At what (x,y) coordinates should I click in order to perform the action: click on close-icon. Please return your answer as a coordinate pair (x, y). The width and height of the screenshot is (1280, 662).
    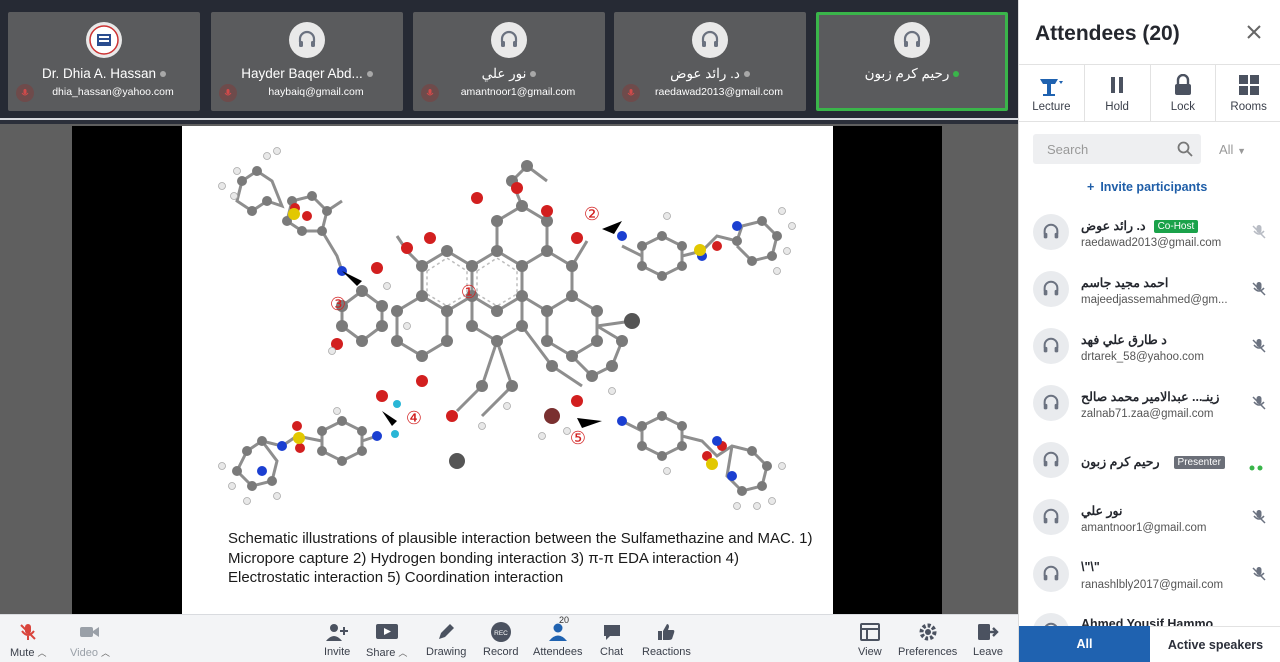
    Looking at the image, I should click on (1254, 32).